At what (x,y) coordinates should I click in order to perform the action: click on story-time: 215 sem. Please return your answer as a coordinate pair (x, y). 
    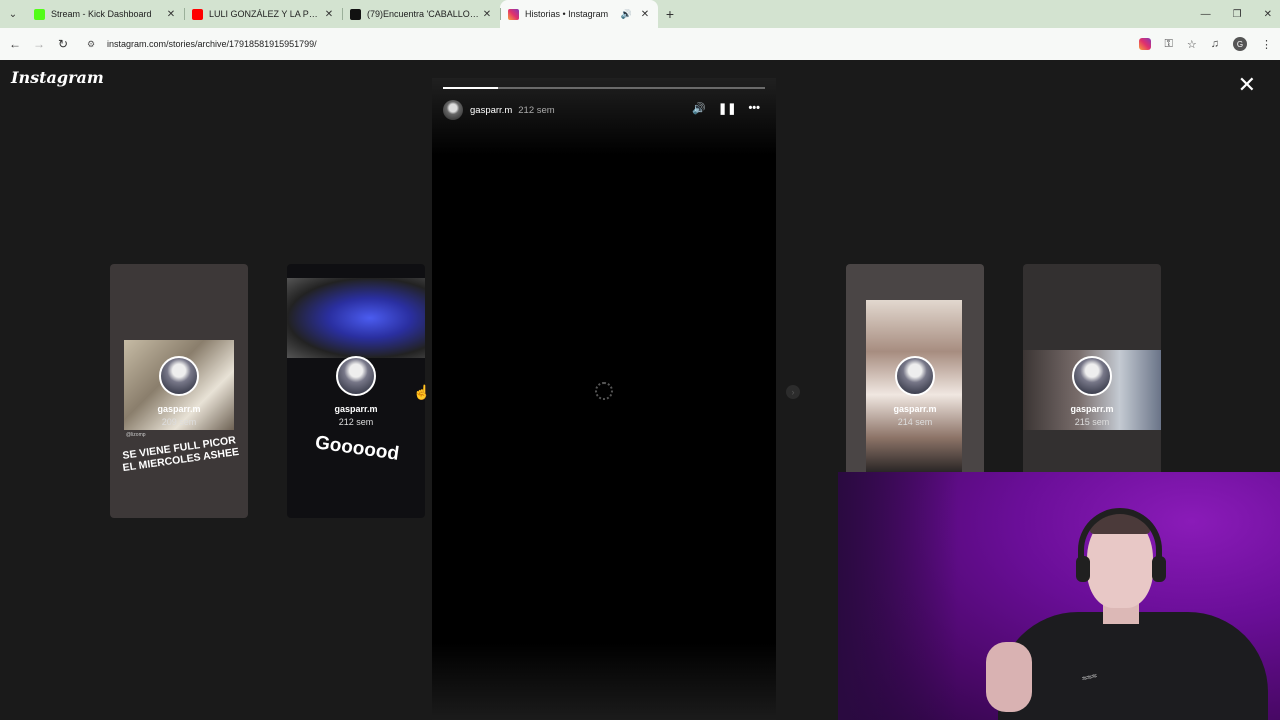
    Looking at the image, I should click on (1092, 422).